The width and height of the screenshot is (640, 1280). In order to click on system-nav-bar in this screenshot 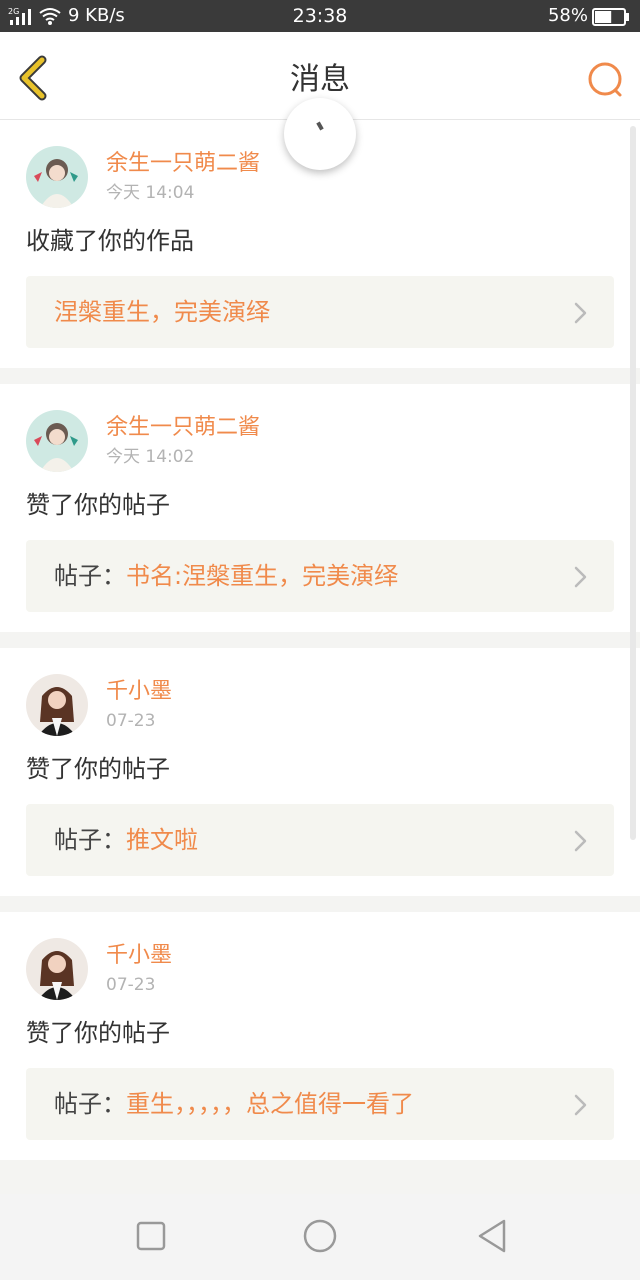, I will do `click(320, 1237)`.